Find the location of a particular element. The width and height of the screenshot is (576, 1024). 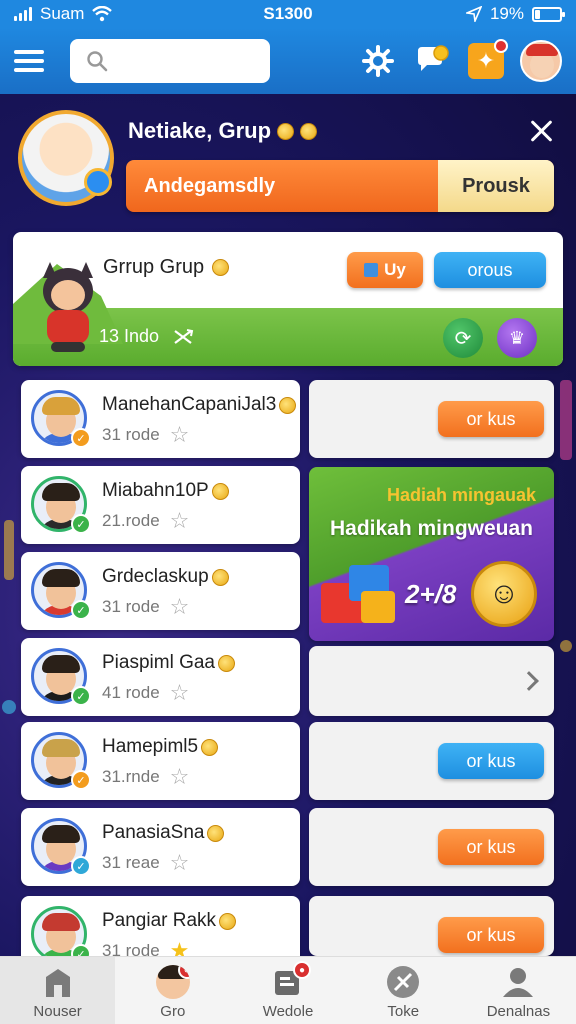

chevron-right-icon is located at coordinates (529, 681).